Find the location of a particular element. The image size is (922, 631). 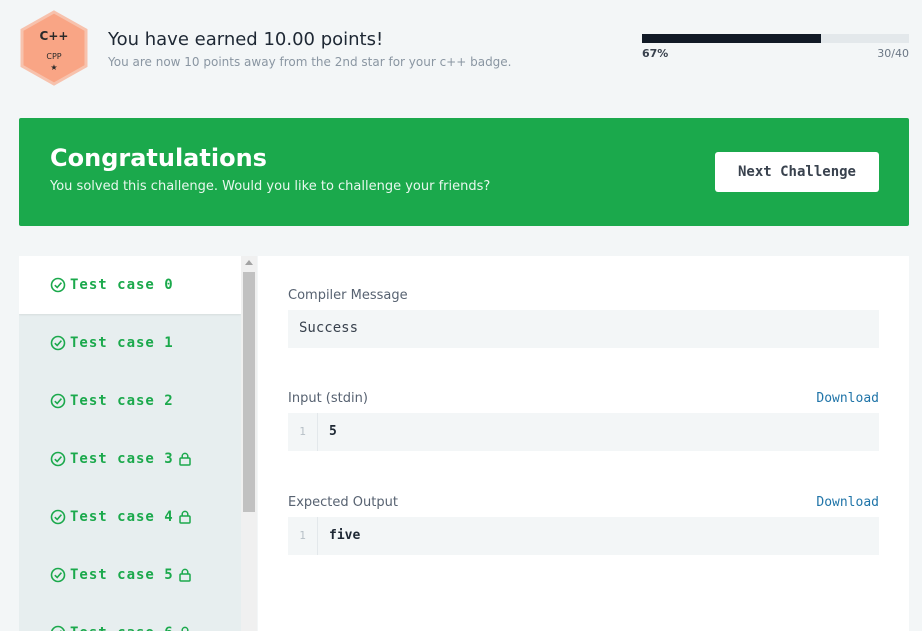

download-expected-output-link: Download is located at coordinates (847, 502).